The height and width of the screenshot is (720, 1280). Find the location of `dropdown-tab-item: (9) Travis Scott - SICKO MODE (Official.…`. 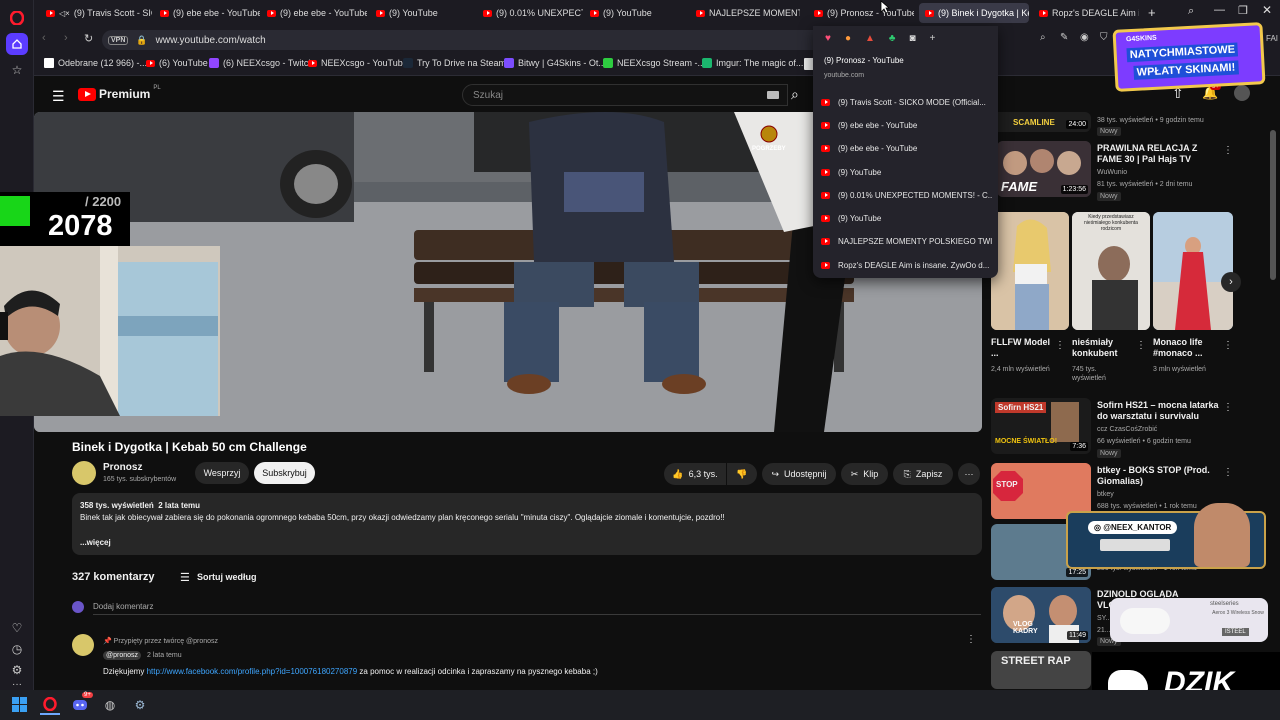

dropdown-tab-item: (9) Travis Scott - SICKO MODE (Official.… is located at coordinates (907, 102).